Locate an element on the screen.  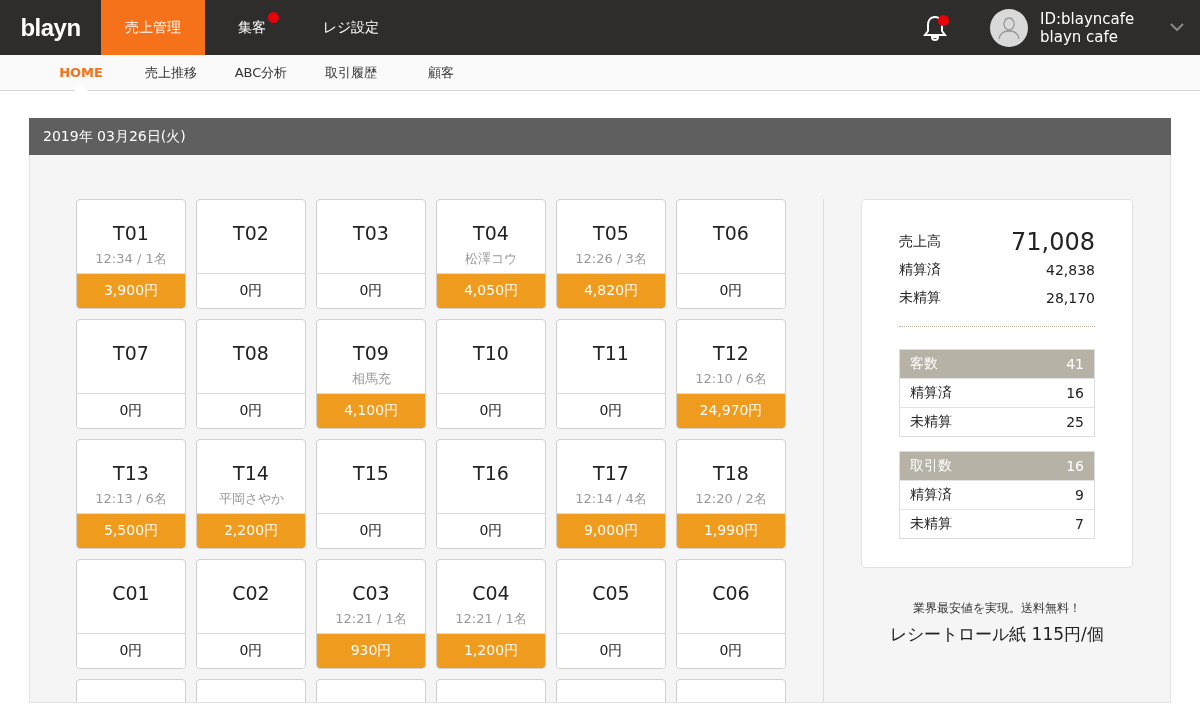
table-card: T14 平岡さやか 2,200円 is located at coordinates (251, 494).